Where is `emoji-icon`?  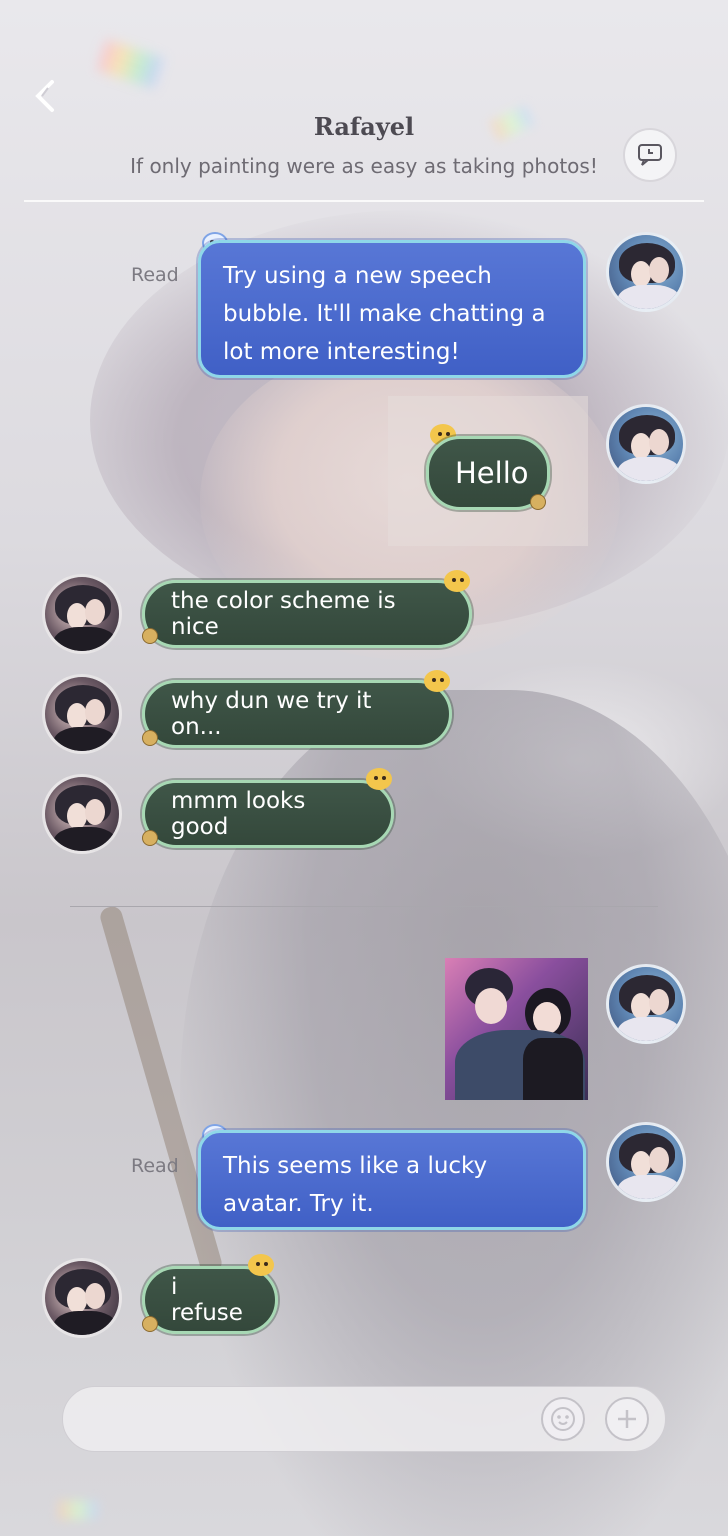
emoji-icon is located at coordinates (563, 1419).